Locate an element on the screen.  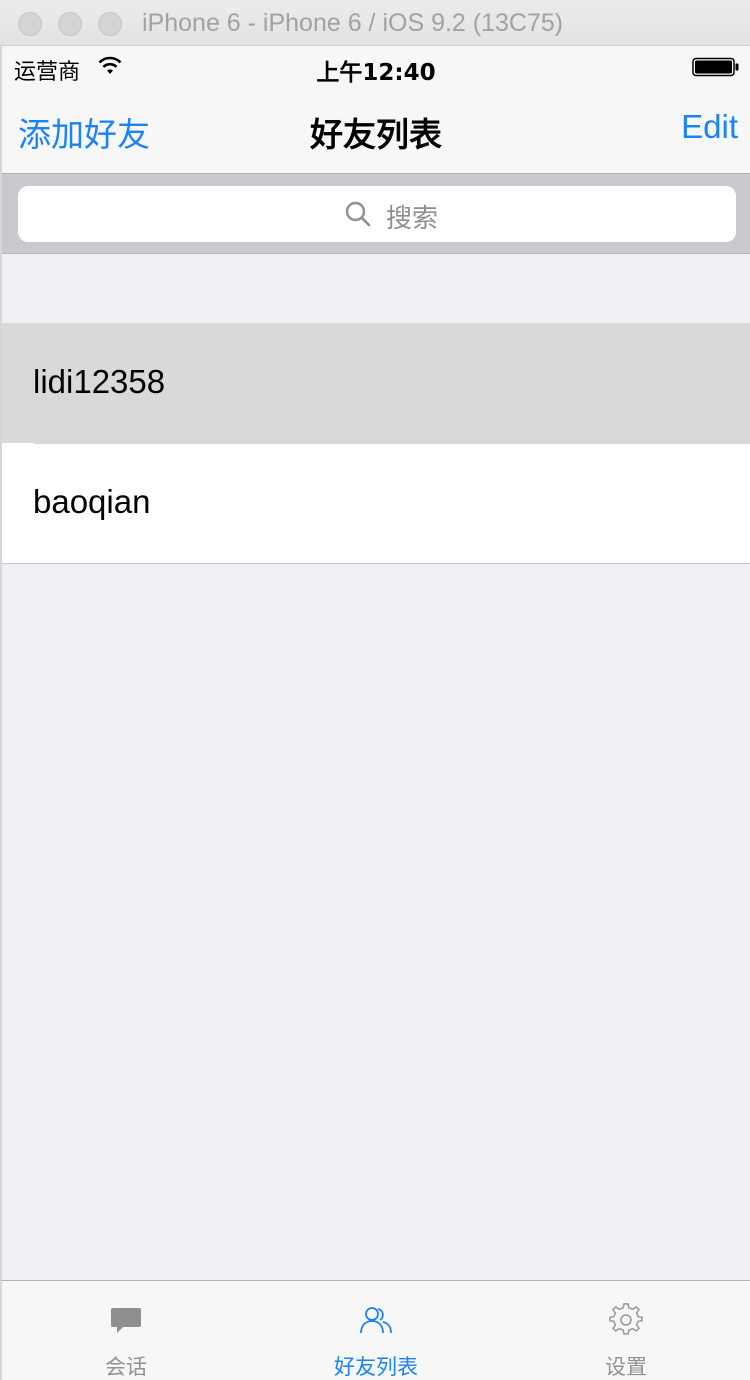
edit-button: Edit is located at coordinates (709, 127).